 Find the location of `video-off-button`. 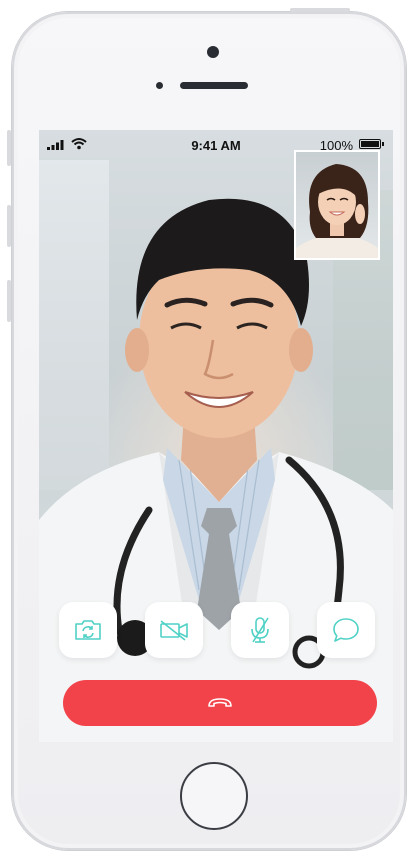

video-off-button is located at coordinates (174, 630).